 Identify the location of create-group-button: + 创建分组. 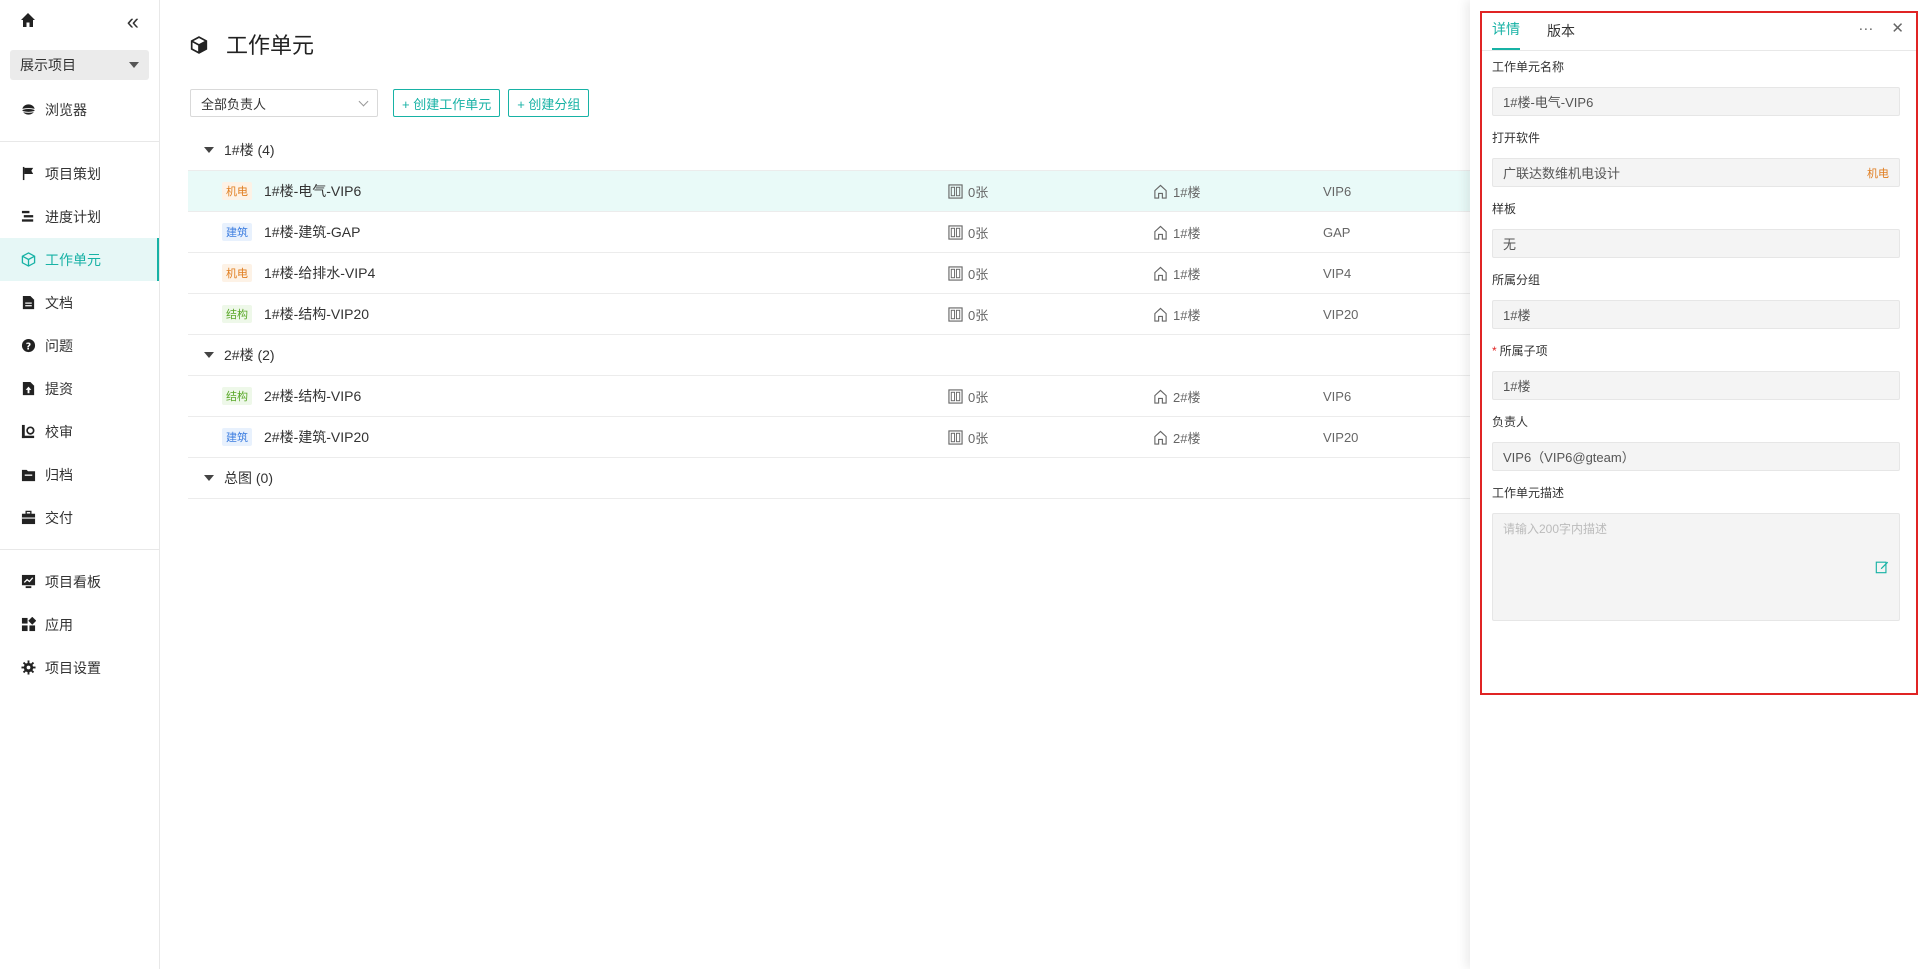
(549, 103).